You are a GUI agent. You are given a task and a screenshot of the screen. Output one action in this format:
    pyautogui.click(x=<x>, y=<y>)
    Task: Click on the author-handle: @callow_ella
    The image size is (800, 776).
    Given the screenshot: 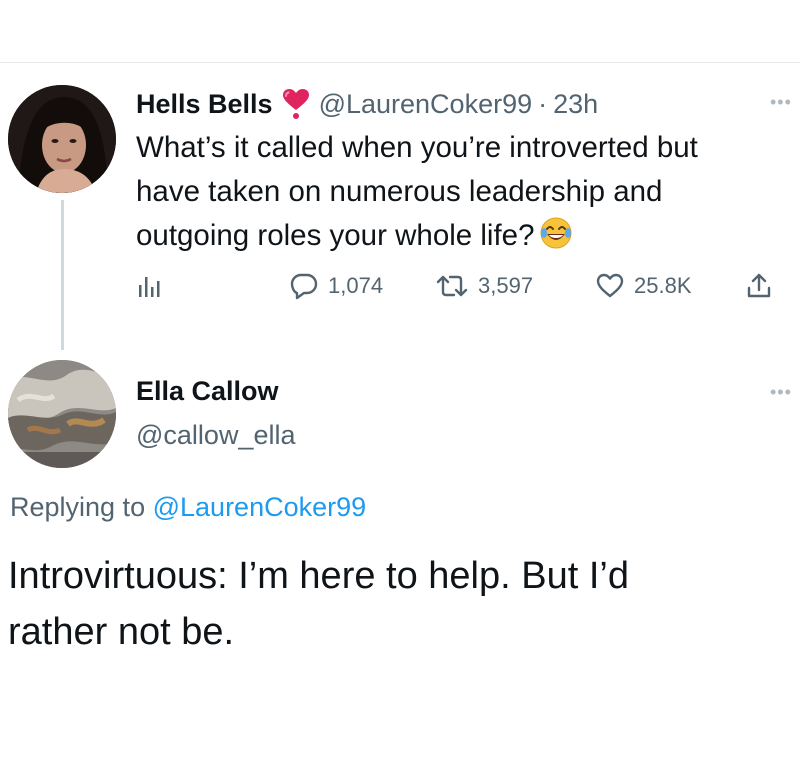 What is the action you would take?
    pyautogui.click(x=215, y=435)
    